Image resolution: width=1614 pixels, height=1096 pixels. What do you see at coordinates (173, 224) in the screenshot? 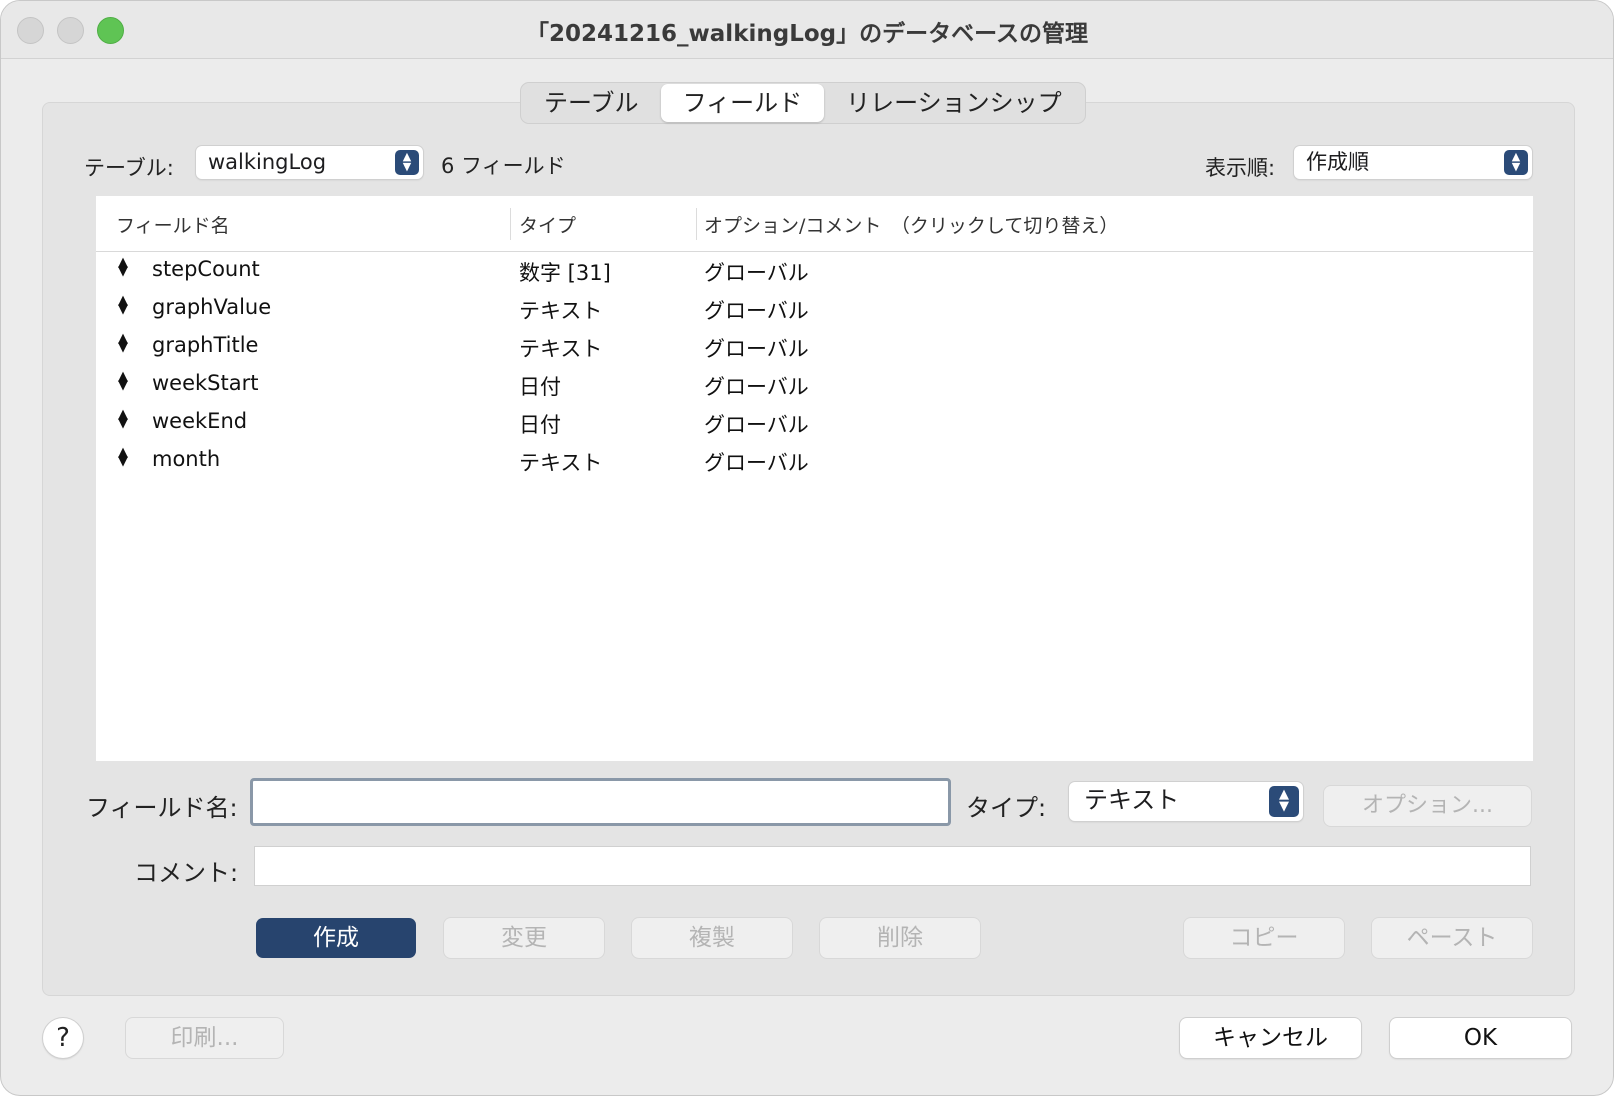
I see `column-header-field-name: フィールド名` at bounding box center [173, 224].